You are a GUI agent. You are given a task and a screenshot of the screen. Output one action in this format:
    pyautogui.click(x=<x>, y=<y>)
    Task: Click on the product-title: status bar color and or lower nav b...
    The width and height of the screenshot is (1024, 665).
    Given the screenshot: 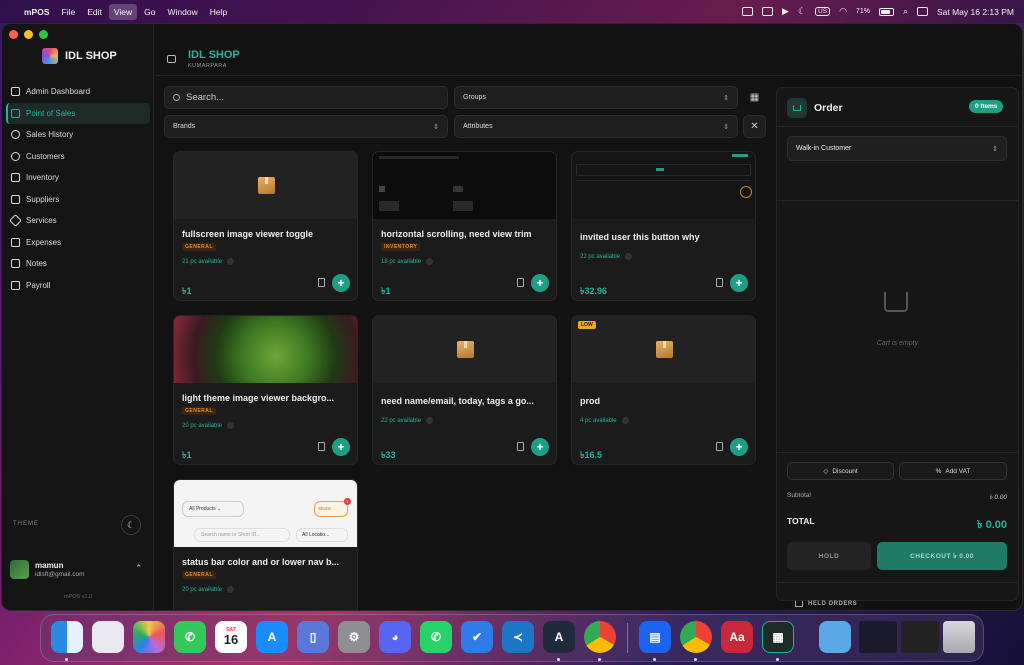 What is the action you would take?
    pyautogui.click(x=261, y=562)
    